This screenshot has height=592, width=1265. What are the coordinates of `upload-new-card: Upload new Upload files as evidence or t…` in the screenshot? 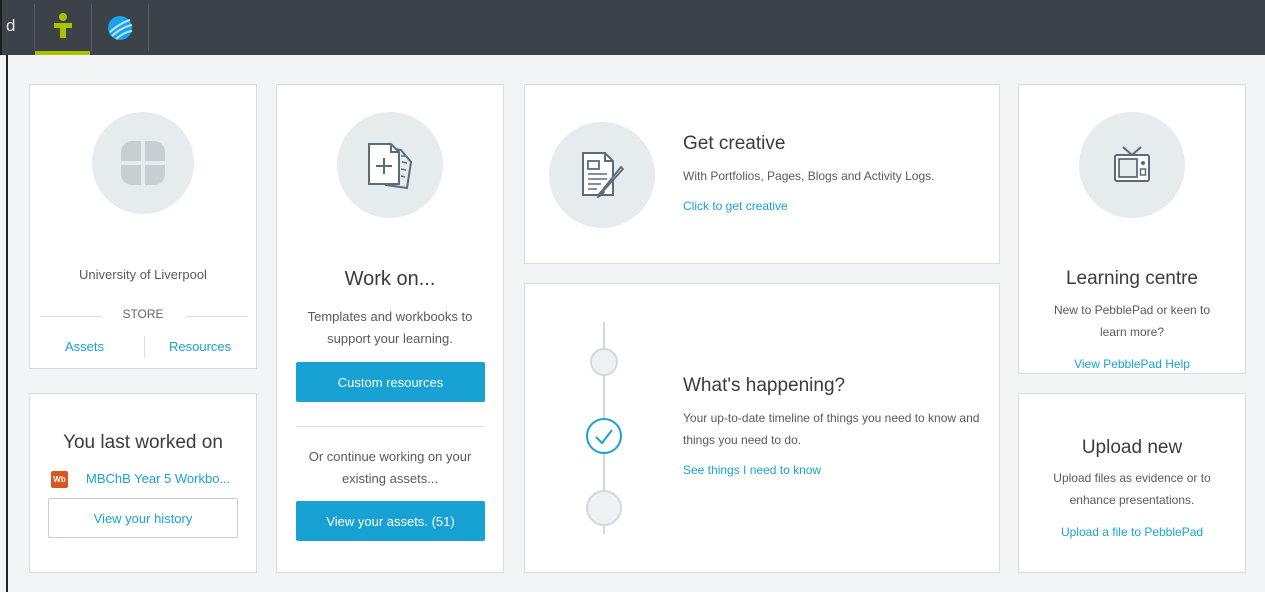 It's located at (1132, 483).